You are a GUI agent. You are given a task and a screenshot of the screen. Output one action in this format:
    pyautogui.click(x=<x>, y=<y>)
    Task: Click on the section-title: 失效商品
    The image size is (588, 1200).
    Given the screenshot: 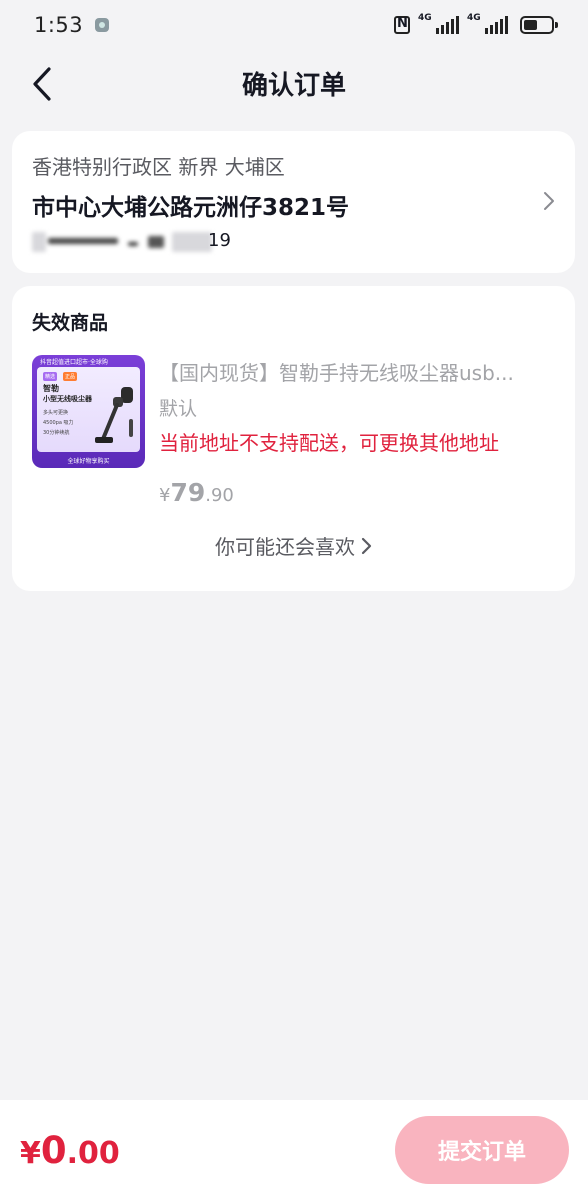 What is the action you would take?
    pyautogui.click(x=70, y=323)
    